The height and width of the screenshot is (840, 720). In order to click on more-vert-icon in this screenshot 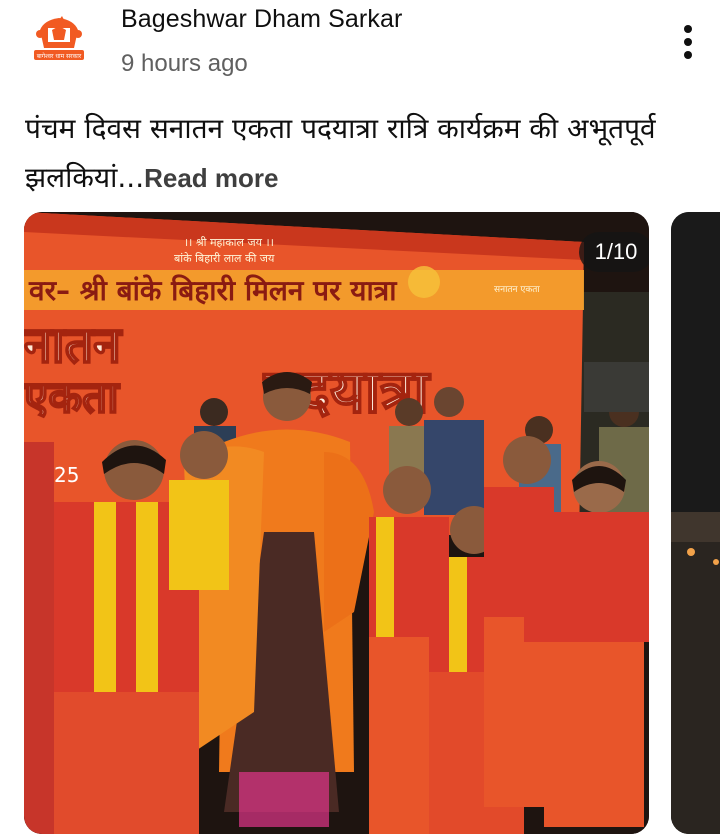, I will do `click(688, 29)`.